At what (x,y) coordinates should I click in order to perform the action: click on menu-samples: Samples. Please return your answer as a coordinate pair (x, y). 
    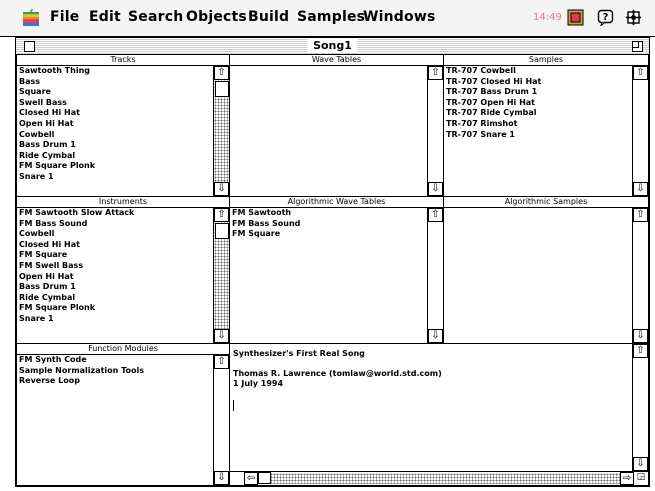
    Looking at the image, I should click on (331, 17).